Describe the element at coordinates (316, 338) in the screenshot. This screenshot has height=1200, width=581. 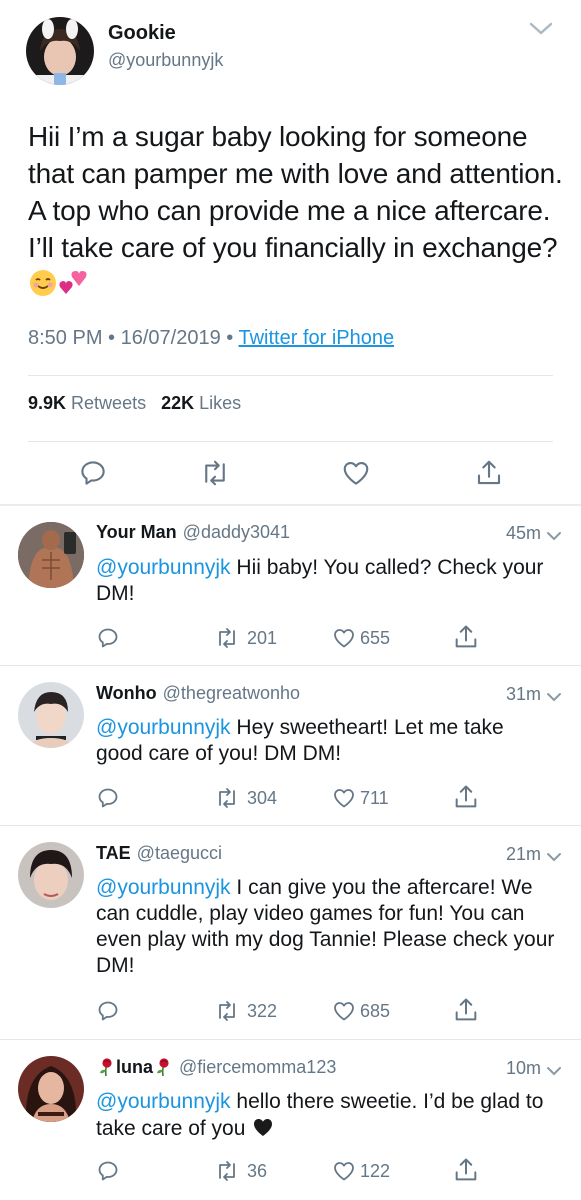
I see `tweet-source-link: Twitter for iPhone` at that location.